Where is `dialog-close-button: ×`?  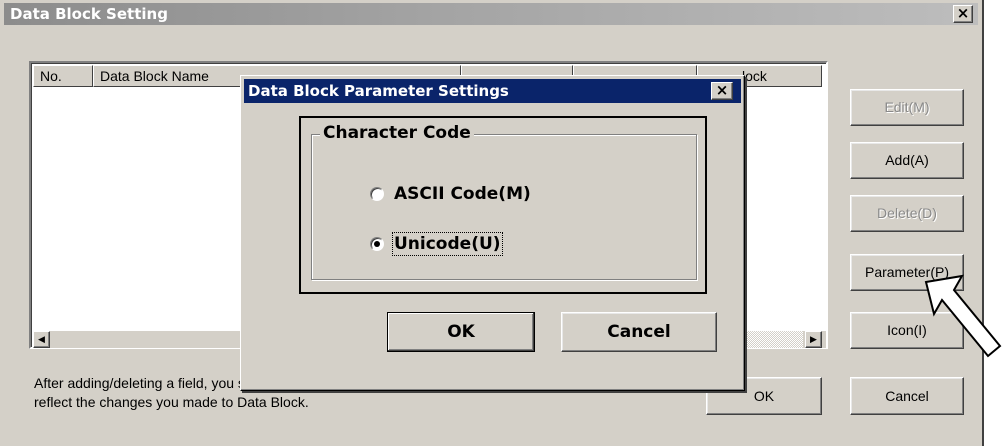
dialog-close-button: × is located at coordinates (722, 91).